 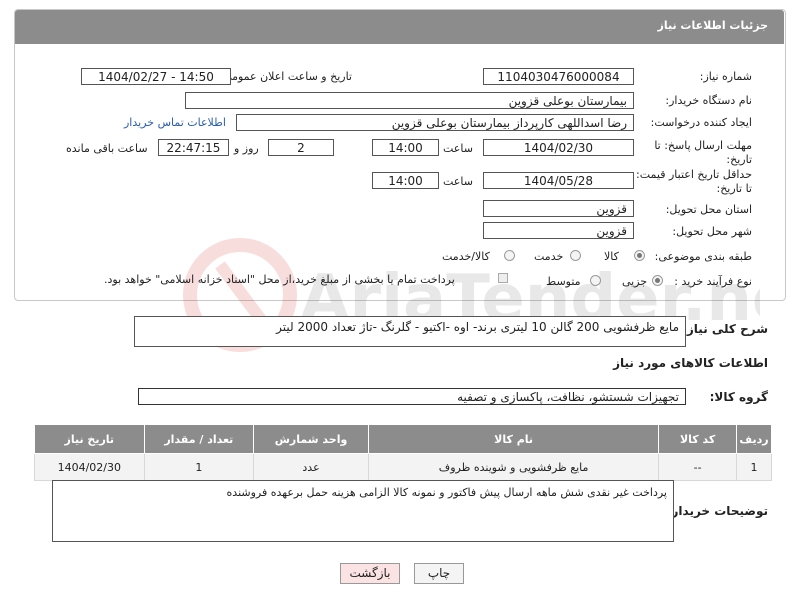 I want to click on goods-section-title: اطلاعات کالاهای مورد نیاز, so click(x=690, y=363).